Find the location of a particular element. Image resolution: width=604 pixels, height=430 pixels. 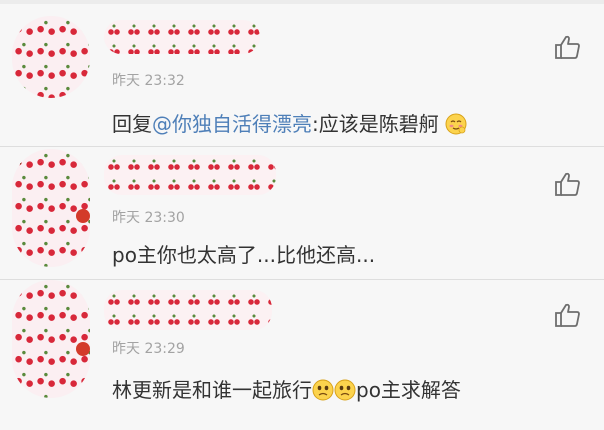

comment-text: :应该是陈碧舸 is located at coordinates (375, 124).